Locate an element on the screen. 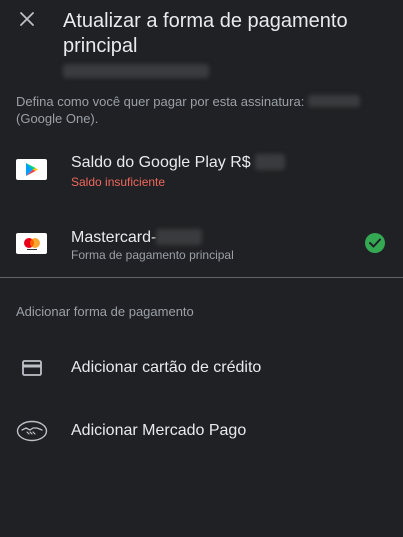 This screenshot has width=403, height=537. add-credit-card-label: Adicionar cartão de crédito is located at coordinates (166, 367).